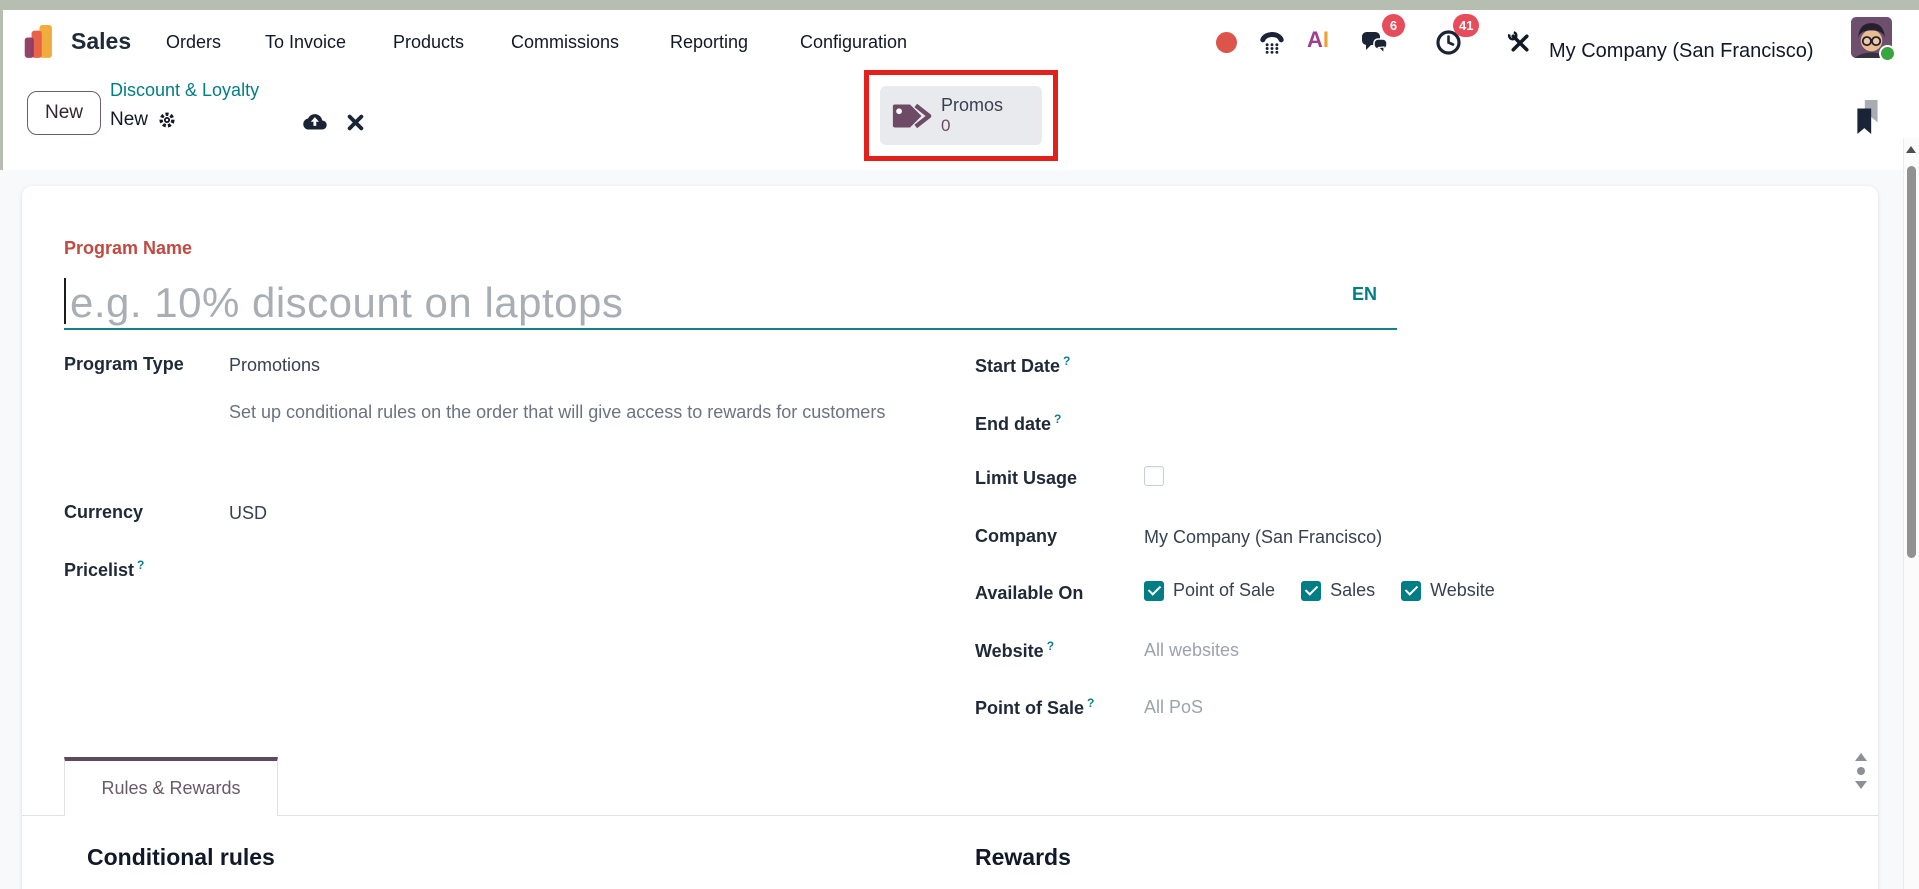 The width and height of the screenshot is (1919, 889). I want to click on promos-smart-button: Promos 0, so click(961, 115).